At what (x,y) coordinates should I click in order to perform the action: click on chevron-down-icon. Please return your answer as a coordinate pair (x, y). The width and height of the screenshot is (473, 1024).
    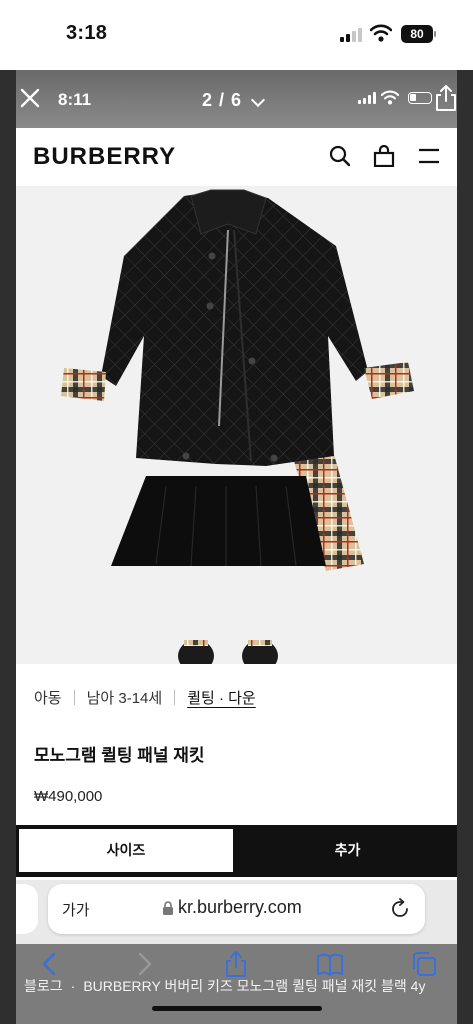
    Looking at the image, I should click on (258, 100).